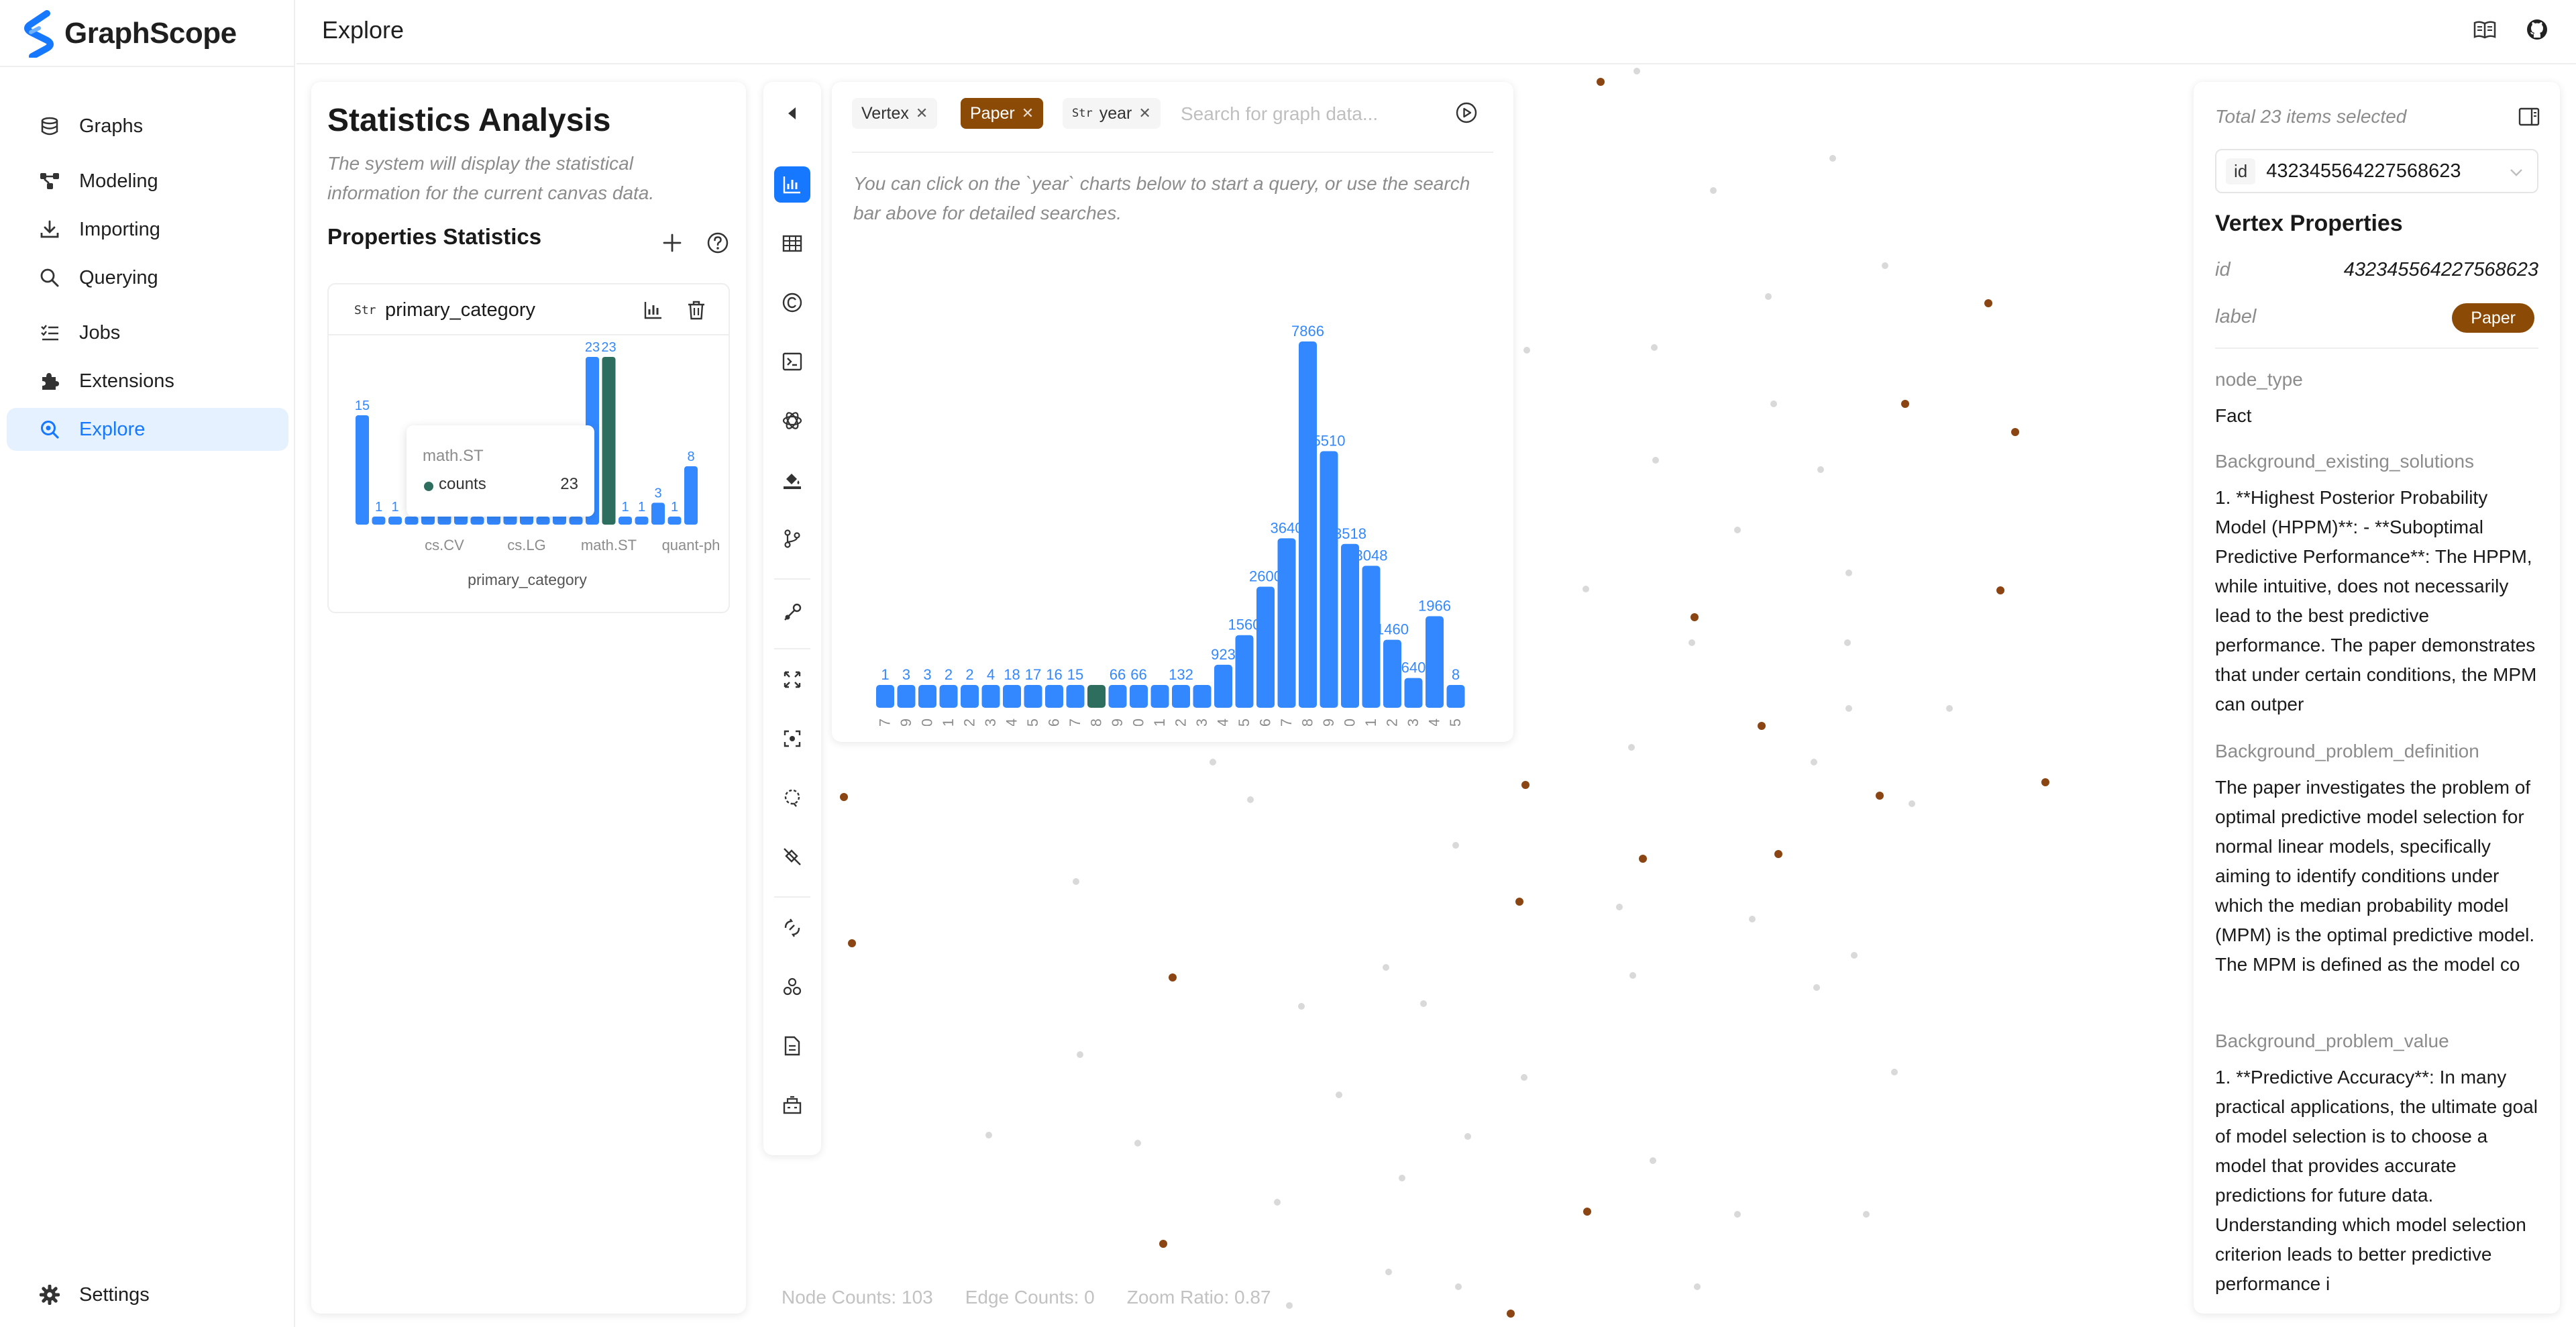 This screenshot has height=1327, width=2576. I want to click on bar-value-label: 18, so click(1012, 674).